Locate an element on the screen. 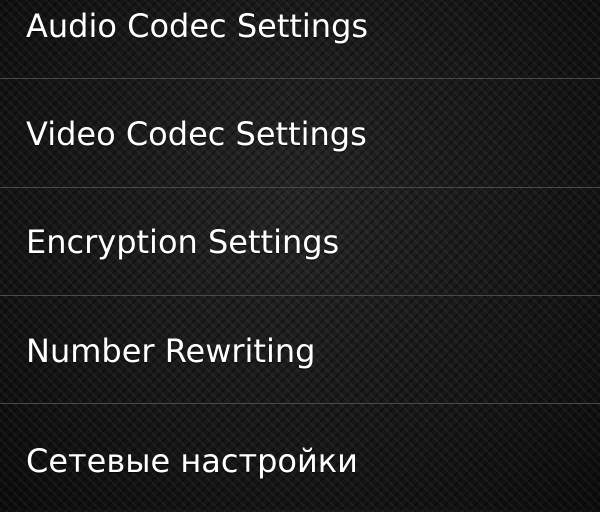  menu-item-label: Encryption Settings is located at coordinates (183, 242).